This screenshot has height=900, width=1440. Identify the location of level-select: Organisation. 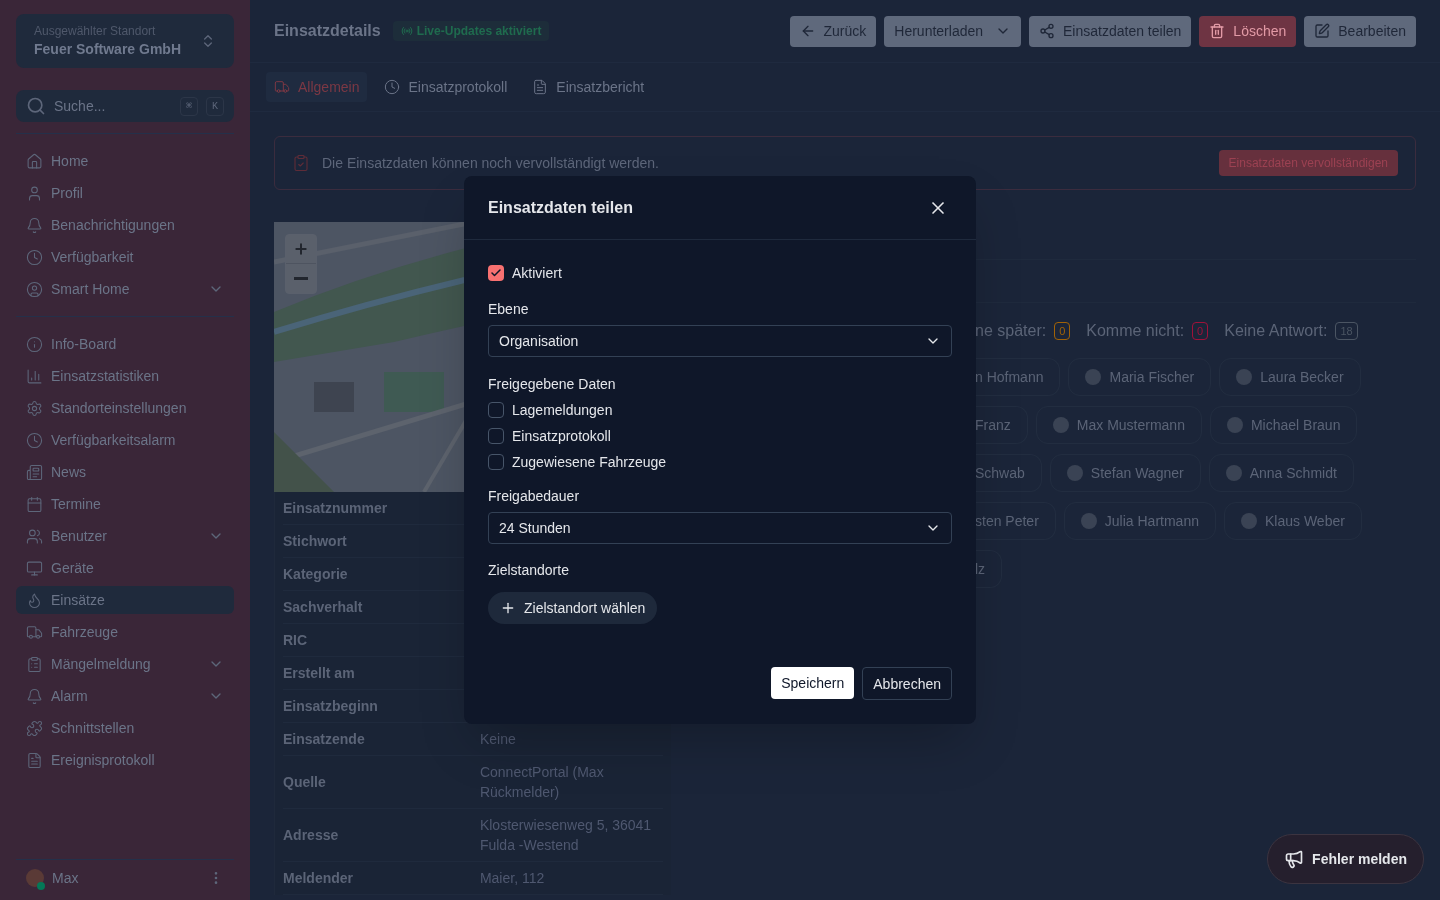
(720, 341).